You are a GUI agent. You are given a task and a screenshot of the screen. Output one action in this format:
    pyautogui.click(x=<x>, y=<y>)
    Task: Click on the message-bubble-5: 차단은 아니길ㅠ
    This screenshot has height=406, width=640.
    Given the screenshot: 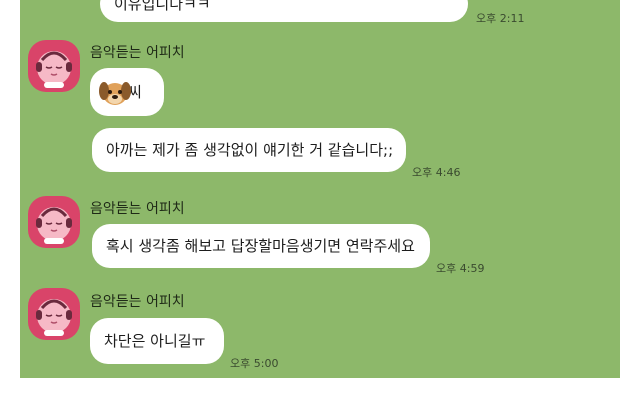 What is the action you would take?
    pyautogui.click(x=157, y=341)
    